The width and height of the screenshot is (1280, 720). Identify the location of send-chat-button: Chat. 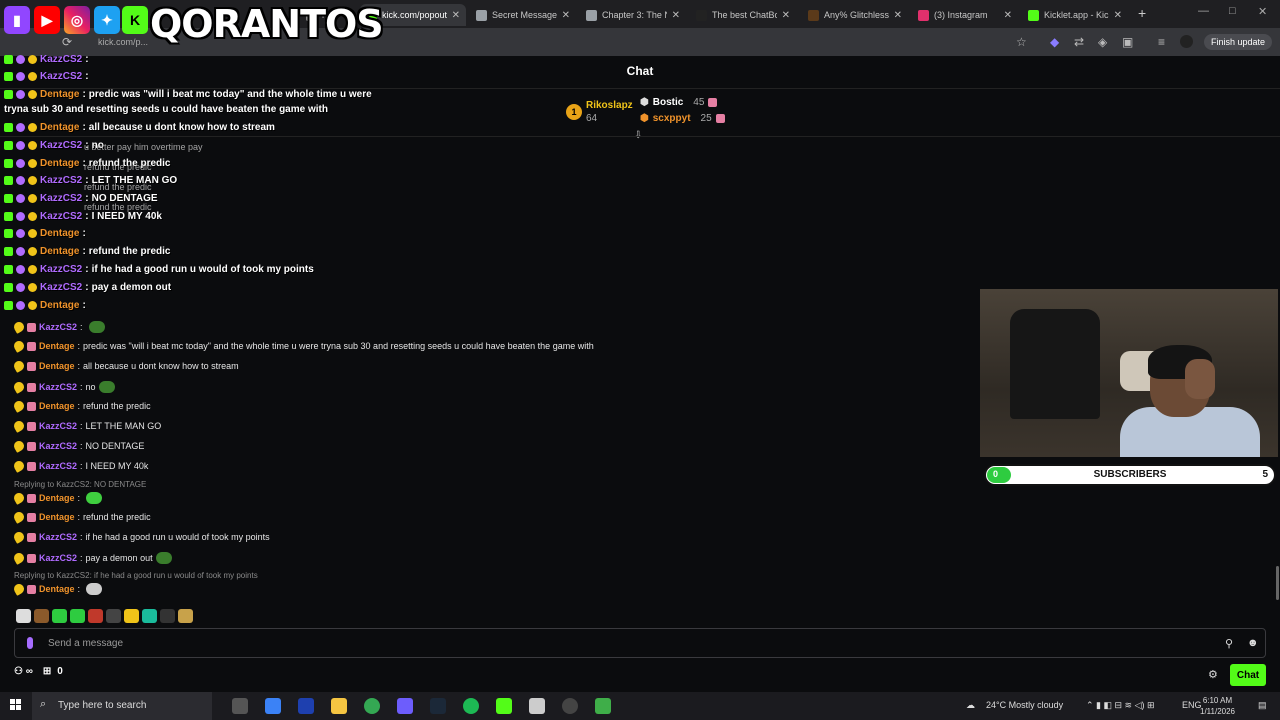
(1248, 675).